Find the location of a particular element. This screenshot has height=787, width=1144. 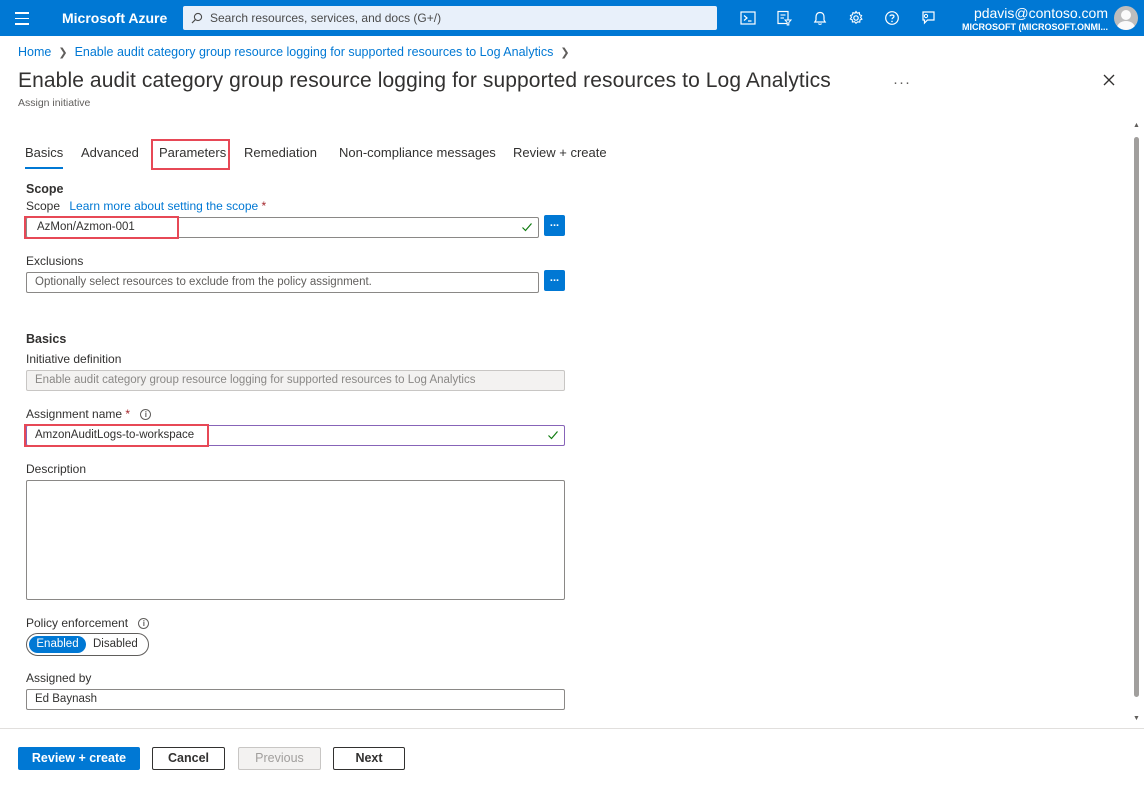

assignment-name-label: Assignment name is located at coordinates (74, 414).